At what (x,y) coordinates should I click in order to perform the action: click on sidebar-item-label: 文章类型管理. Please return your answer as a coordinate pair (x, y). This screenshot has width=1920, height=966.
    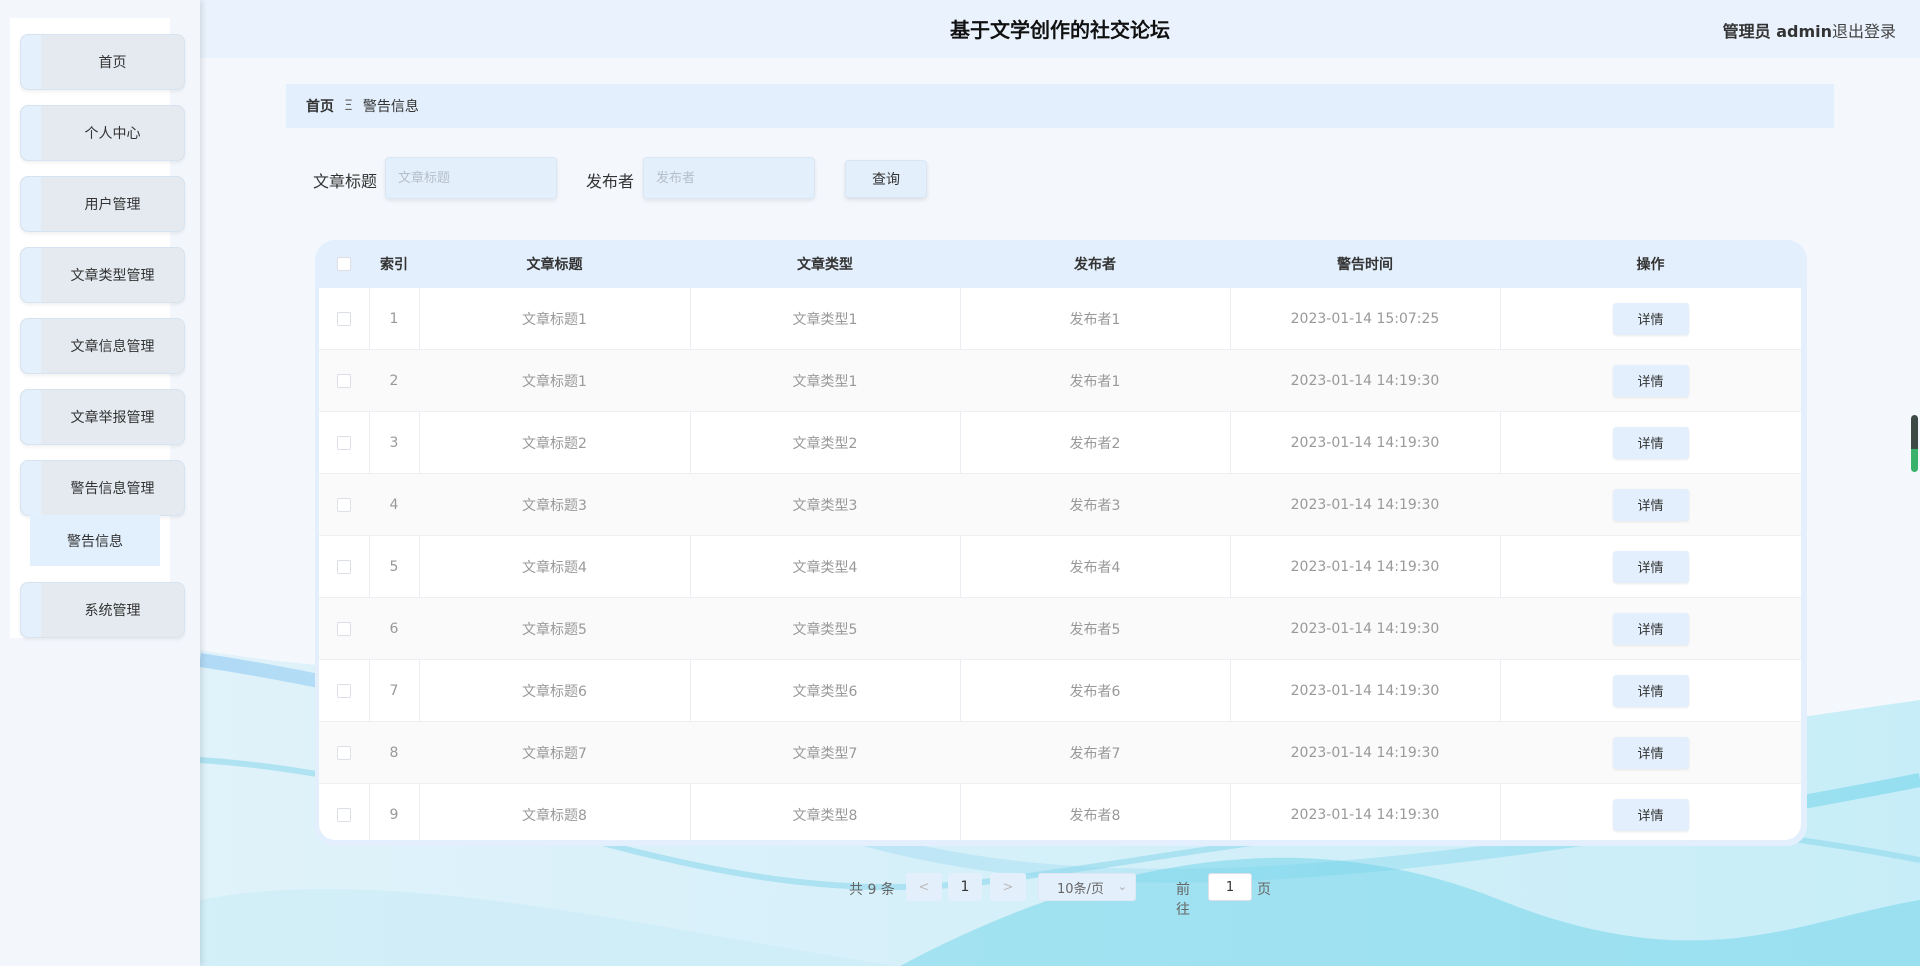
    Looking at the image, I should click on (112, 276).